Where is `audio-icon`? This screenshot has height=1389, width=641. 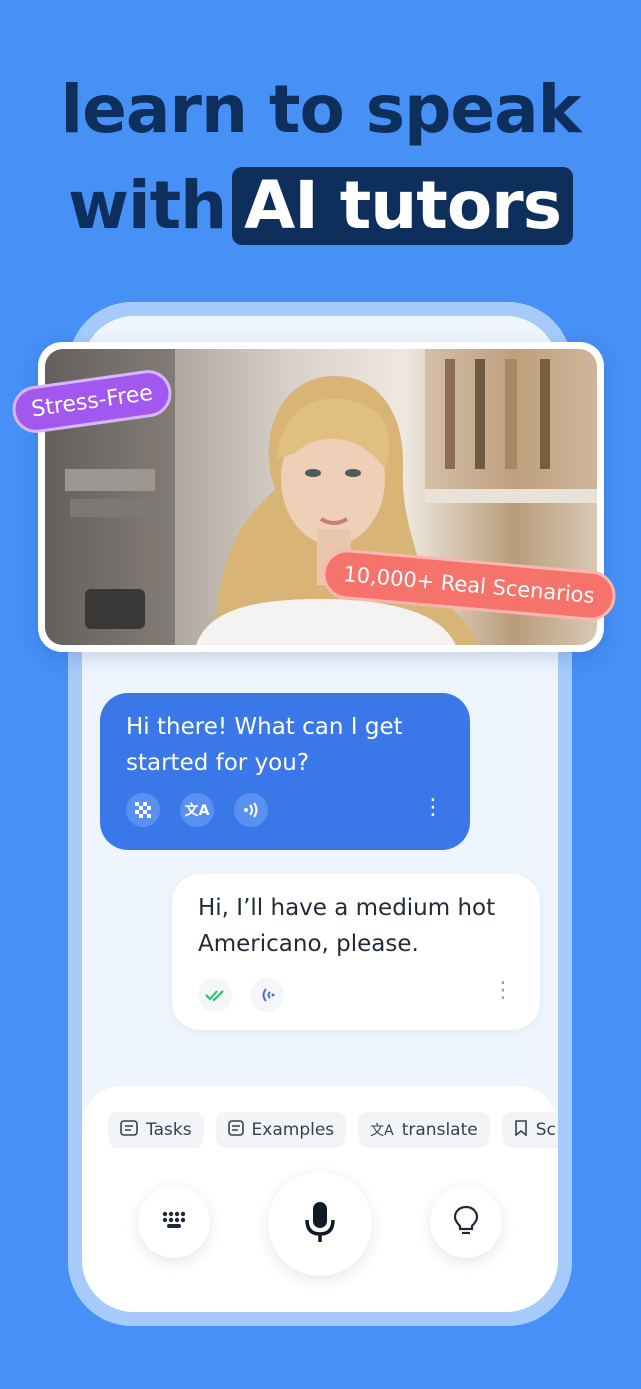 audio-icon is located at coordinates (251, 810).